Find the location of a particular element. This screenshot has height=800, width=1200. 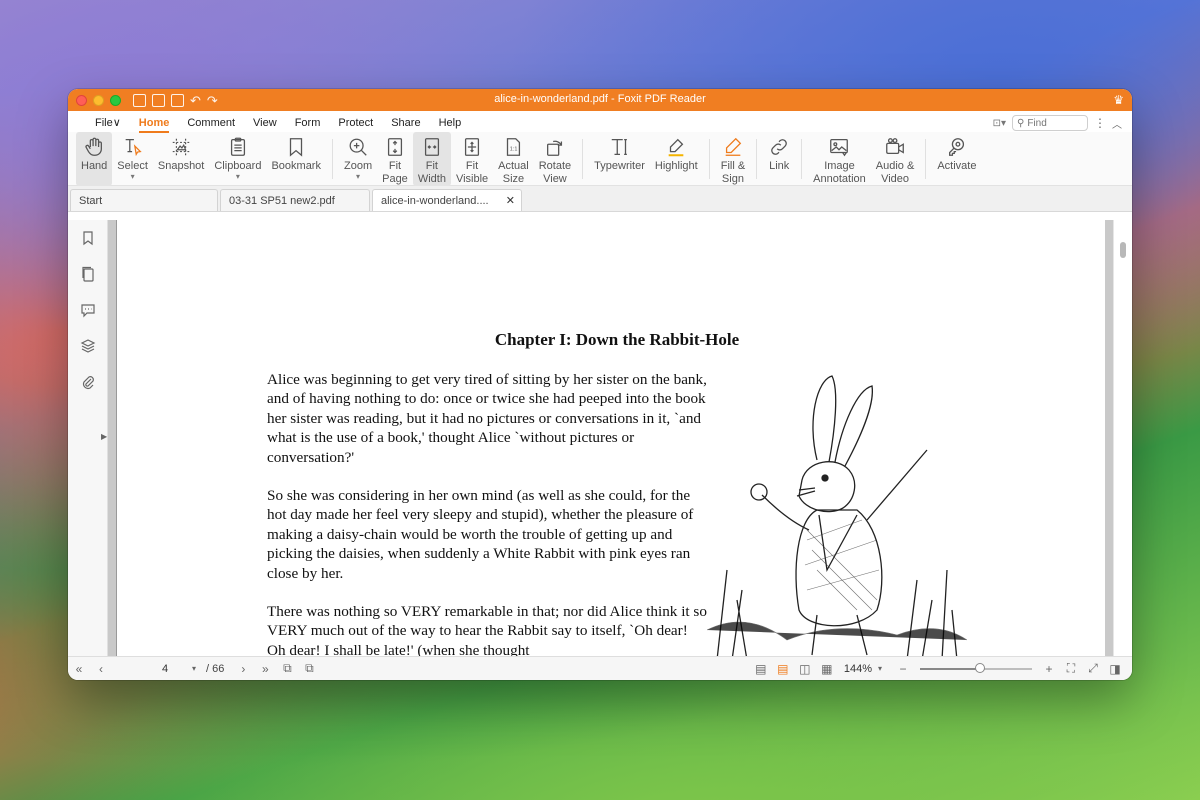

hand-icon is located at coordinates (94, 147).